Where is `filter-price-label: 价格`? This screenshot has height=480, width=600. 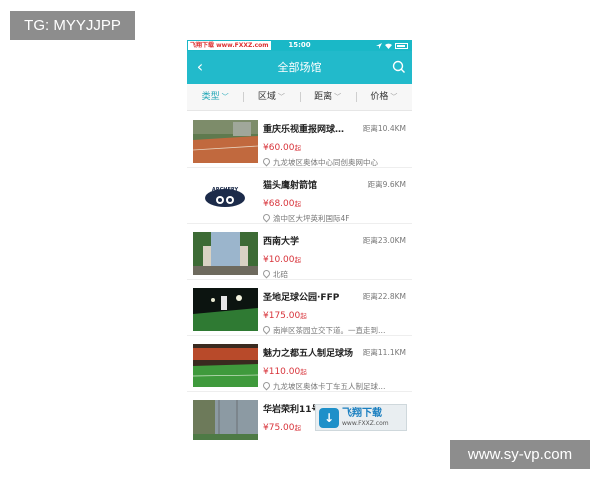
filter-price-label: 价格 is located at coordinates (379, 97).